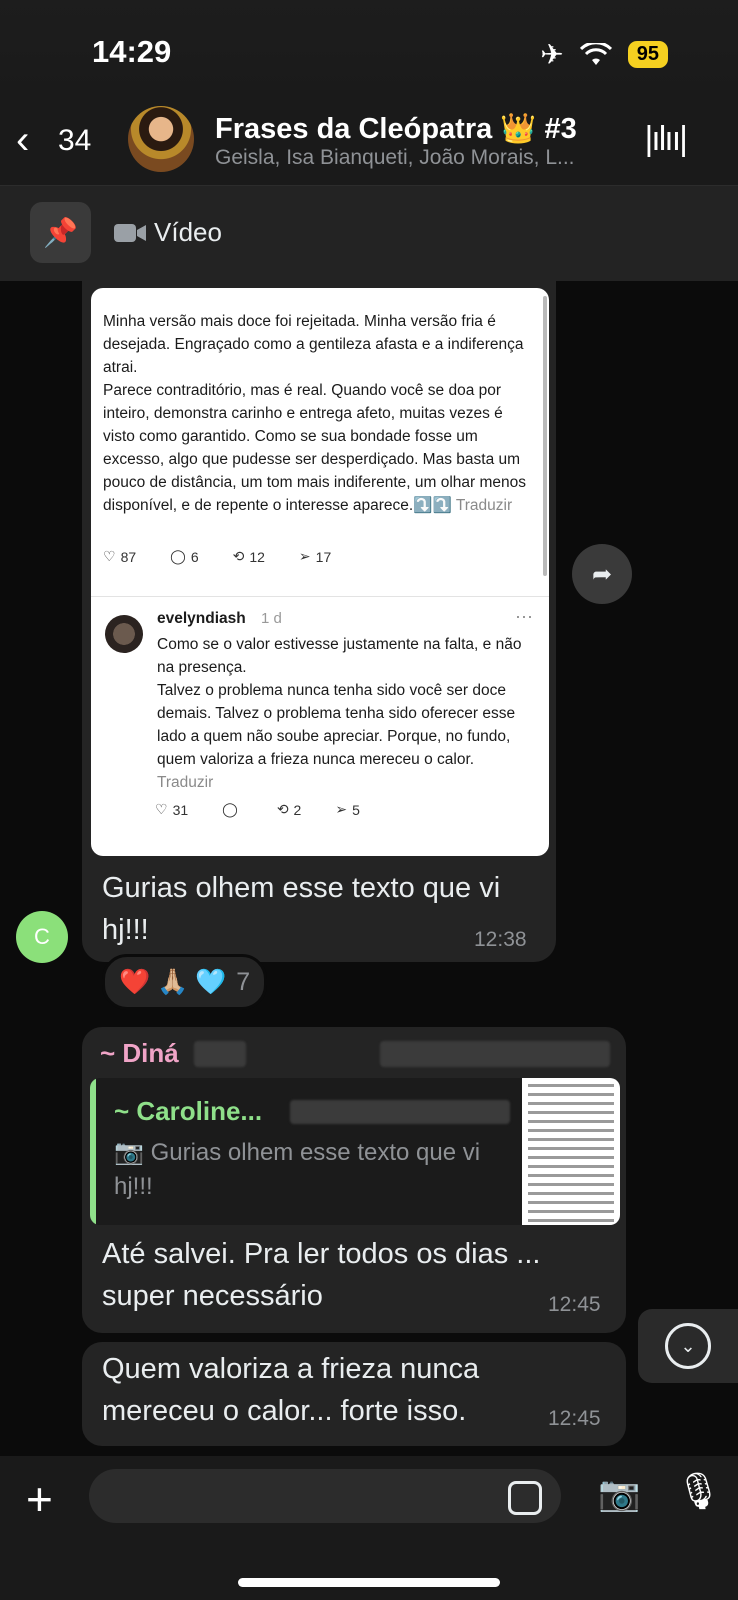  I want to click on airplane-icon: ✈, so click(552, 54).